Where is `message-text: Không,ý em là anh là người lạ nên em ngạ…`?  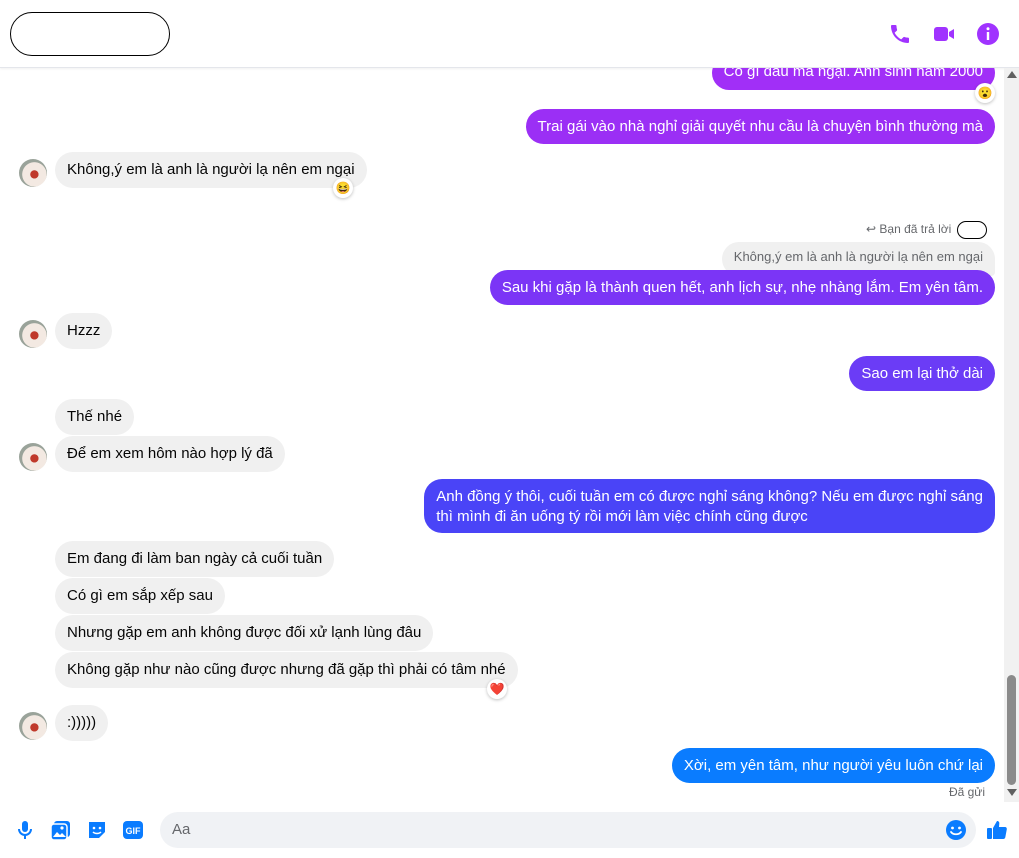 message-text: Không,ý em là anh là người lạ nên em ngạ… is located at coordinates (211, 169).